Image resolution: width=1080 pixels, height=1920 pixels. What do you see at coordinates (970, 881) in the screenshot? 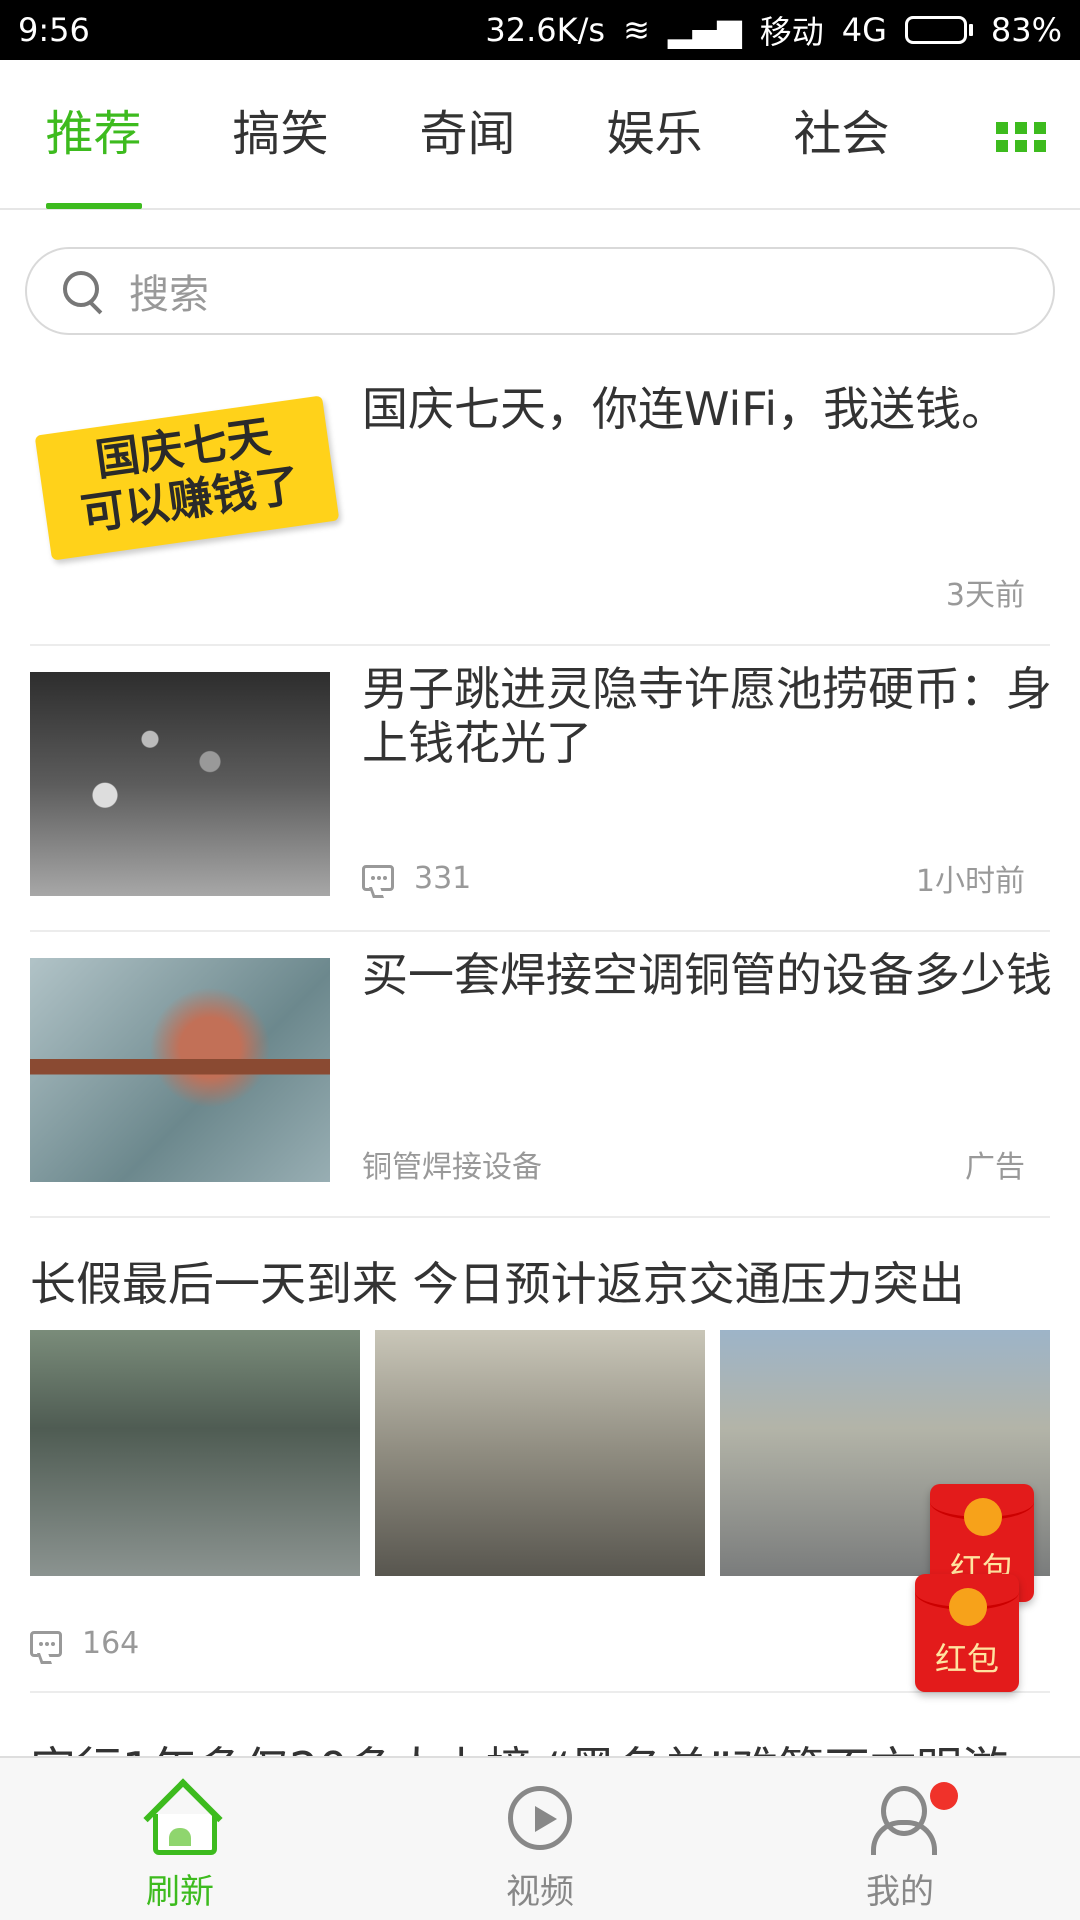
I see `article-time: 1小时前` at bounding box center [970, 881].